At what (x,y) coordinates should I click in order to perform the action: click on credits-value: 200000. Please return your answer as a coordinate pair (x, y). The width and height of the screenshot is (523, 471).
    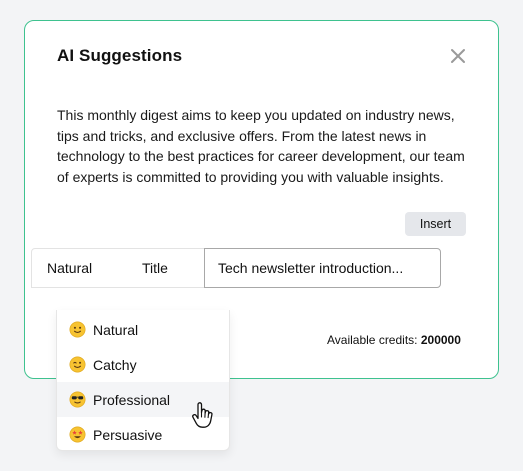
    Looking at the image, I should click on (440, 340).